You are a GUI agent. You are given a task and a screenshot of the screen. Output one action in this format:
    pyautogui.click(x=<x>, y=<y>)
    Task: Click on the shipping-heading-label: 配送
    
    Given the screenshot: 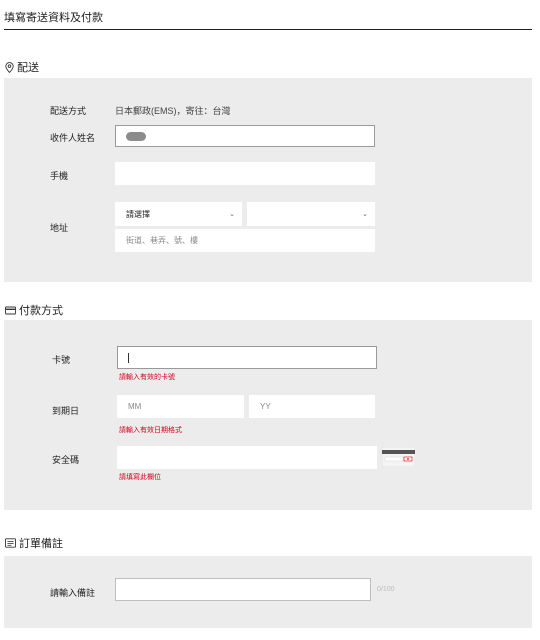 What is the action you would take?
    pyautogui.click(x=28, y=68)
    